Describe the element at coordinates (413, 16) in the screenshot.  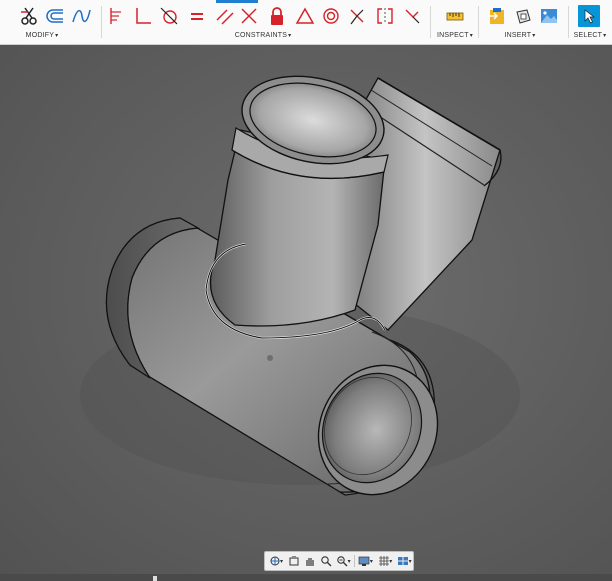
I see `smooth-icon` at that location.